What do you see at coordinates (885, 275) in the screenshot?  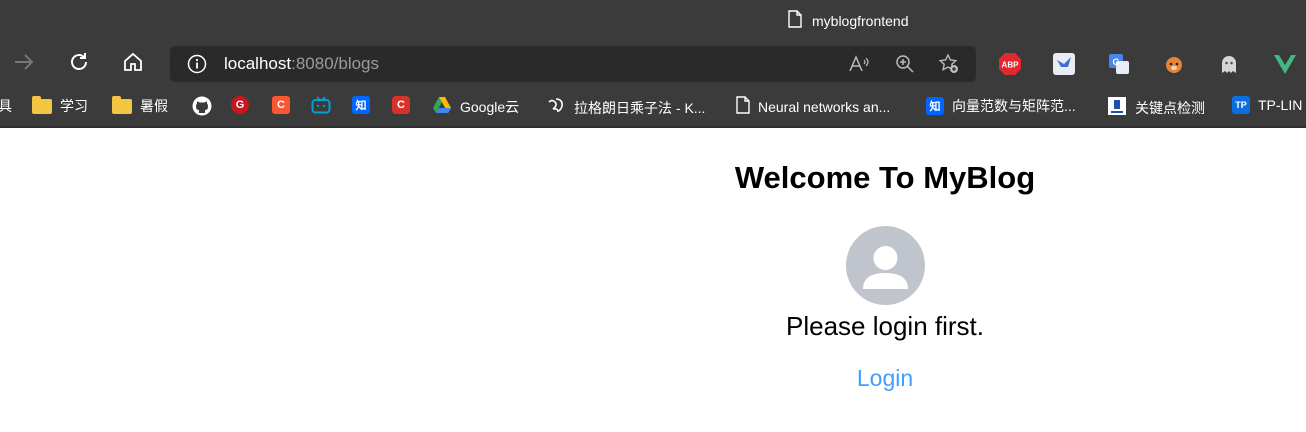 I see `user-icon` at bounding box center [885, 275].